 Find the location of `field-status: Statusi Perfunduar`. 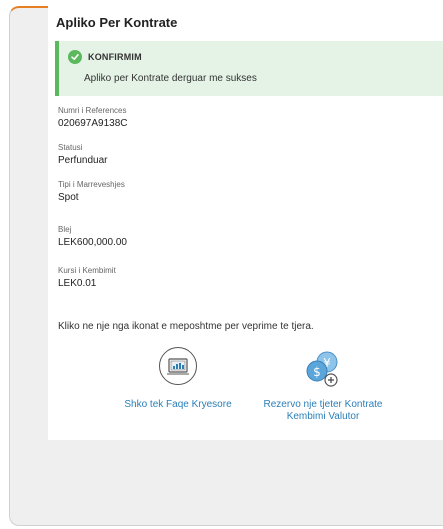

field-status: Statusi Perfunduar is located at coordinates (82, 155).